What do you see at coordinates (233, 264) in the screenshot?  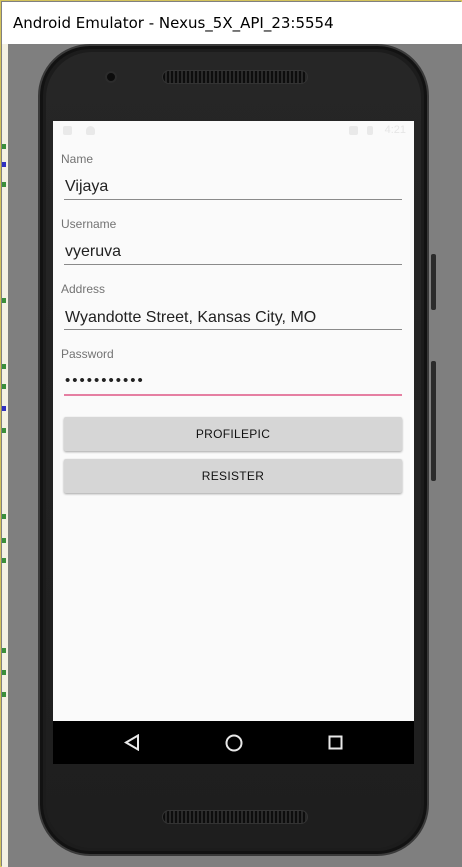 I see `username-underline` at bounding box center [233, 264].